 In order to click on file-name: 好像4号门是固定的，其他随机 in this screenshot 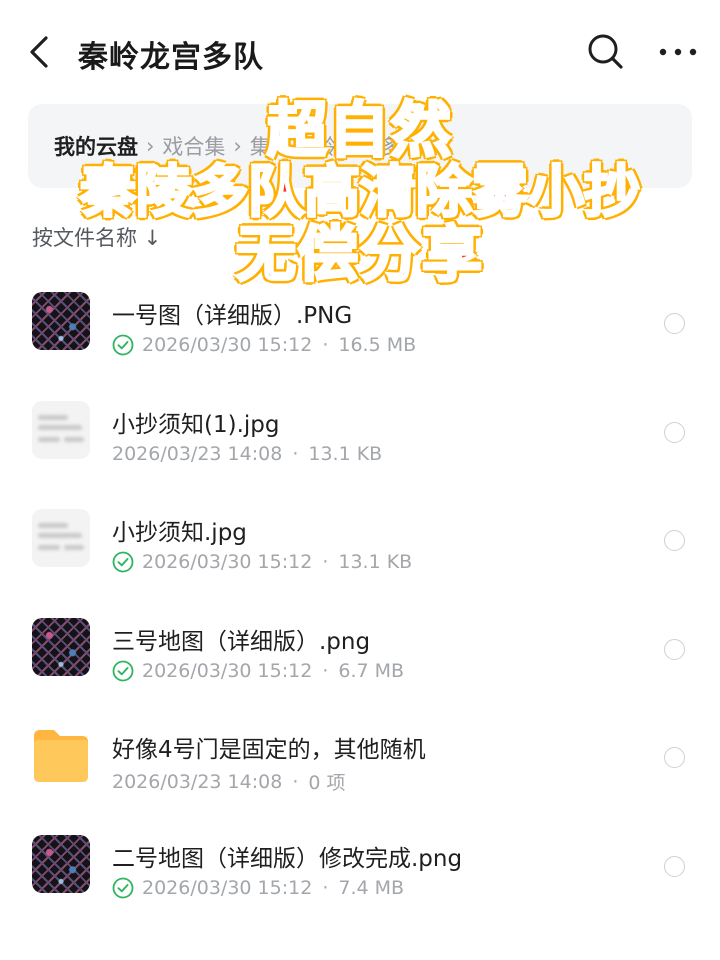, I will do `click(269, 750)`.